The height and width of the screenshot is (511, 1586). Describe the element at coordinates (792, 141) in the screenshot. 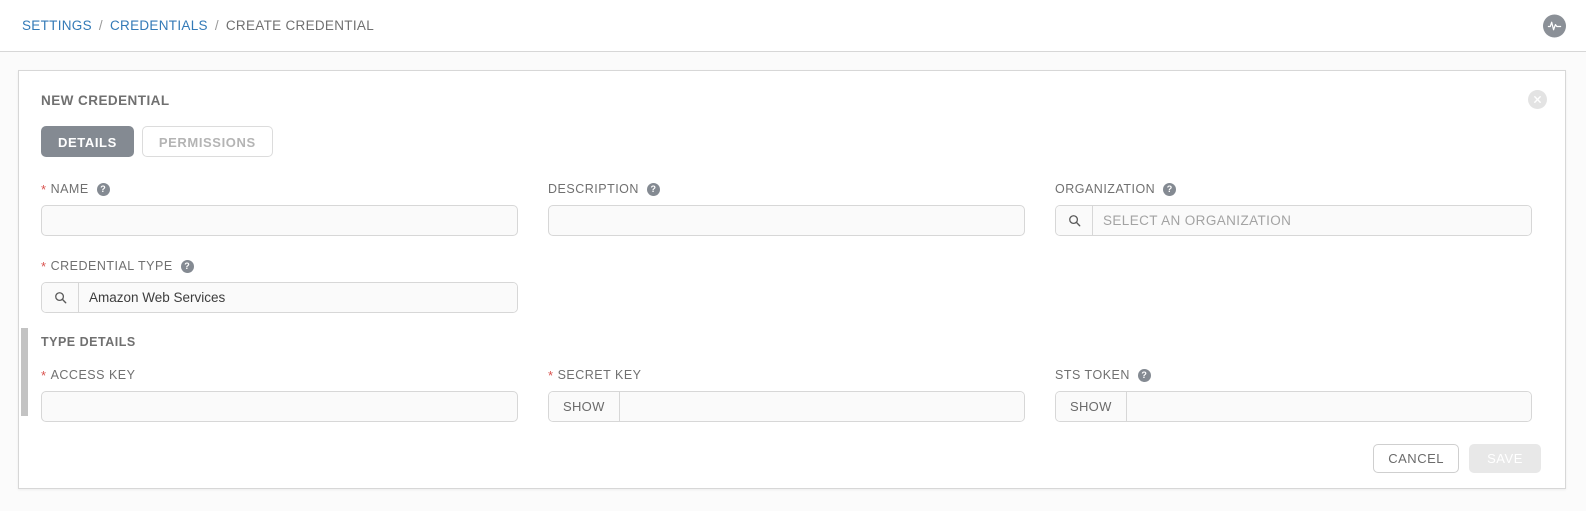

I see `tab-bar: DETAILS PERMISSIONS` at that location.